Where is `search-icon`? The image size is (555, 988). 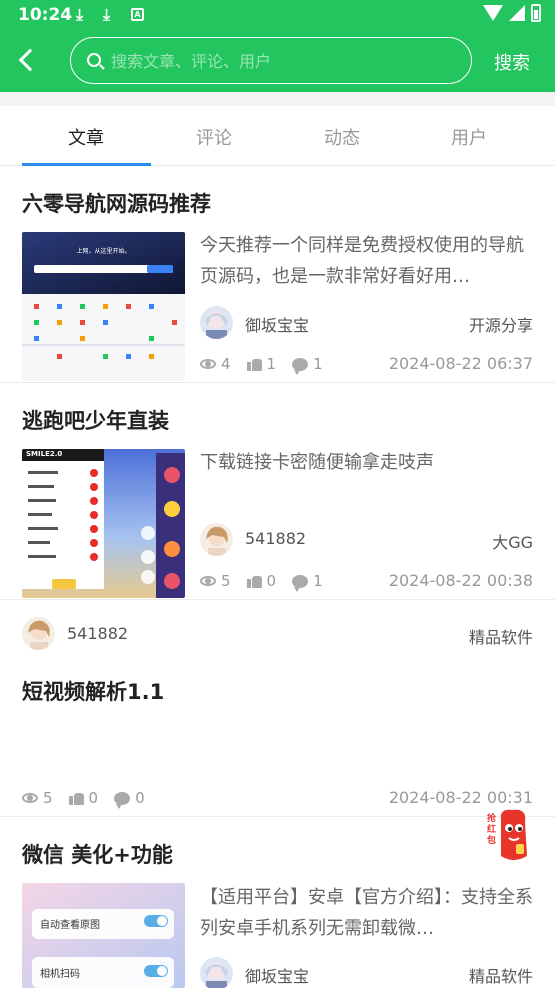
search-icon is located at coordinates (94, 60).